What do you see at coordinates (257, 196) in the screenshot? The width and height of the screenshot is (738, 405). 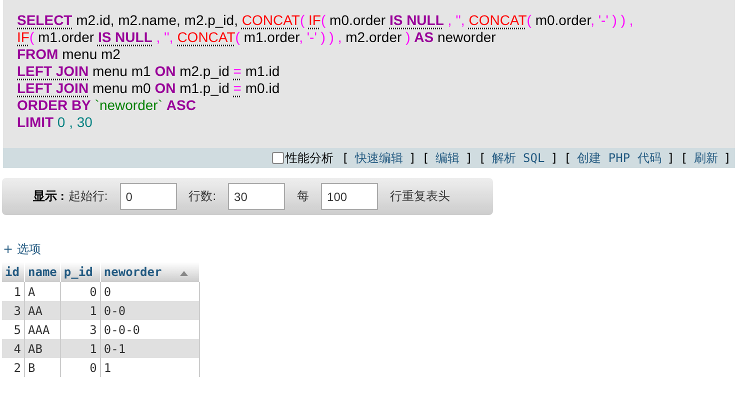 I see `row-count-field: 30` at bounding box center [257, 196].